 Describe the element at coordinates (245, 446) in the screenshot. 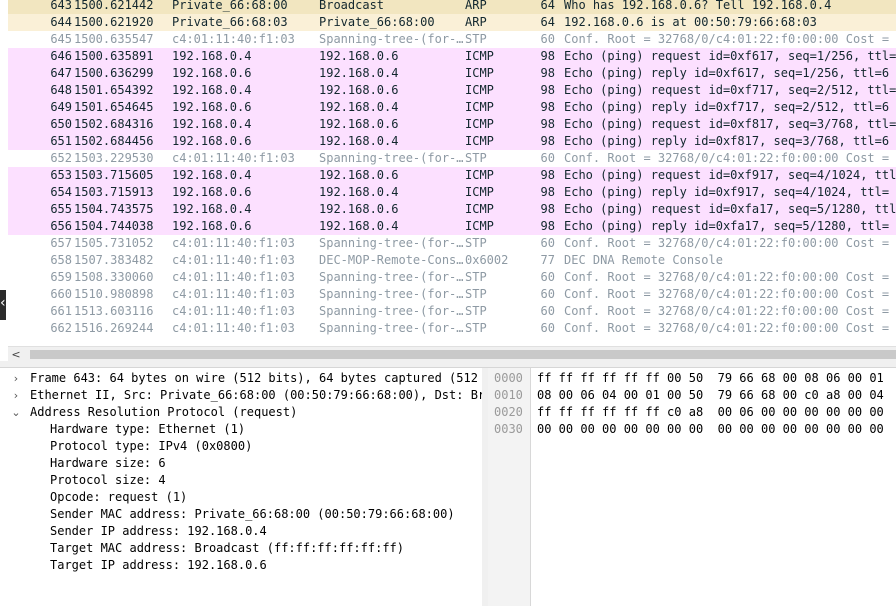

I see `detail-arp-field: Protocol type: IPv4 (0x0800)` at that location.